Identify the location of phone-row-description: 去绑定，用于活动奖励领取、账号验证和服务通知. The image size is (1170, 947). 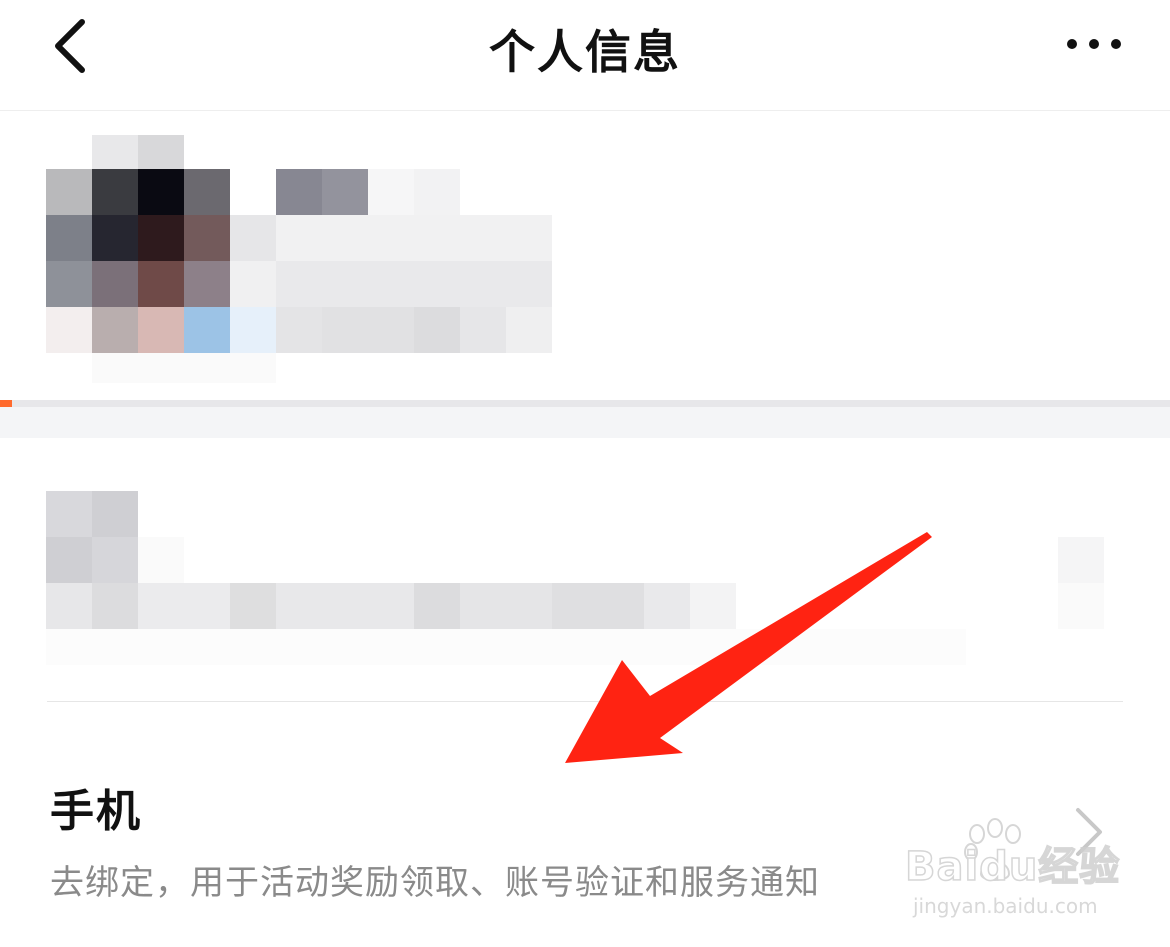
(435, 883).